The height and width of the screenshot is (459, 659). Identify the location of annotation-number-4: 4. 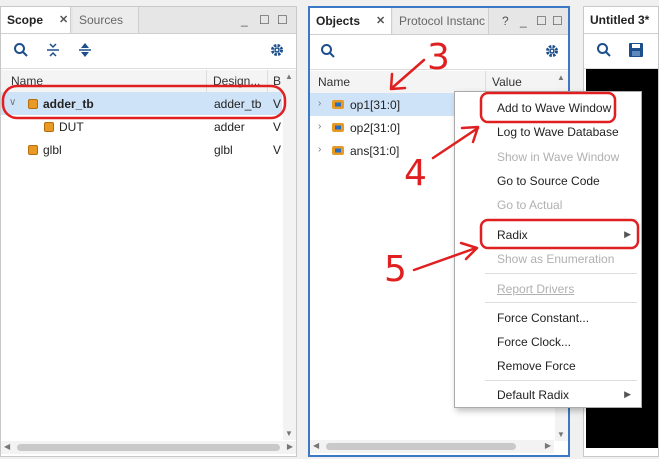
(415, 173).